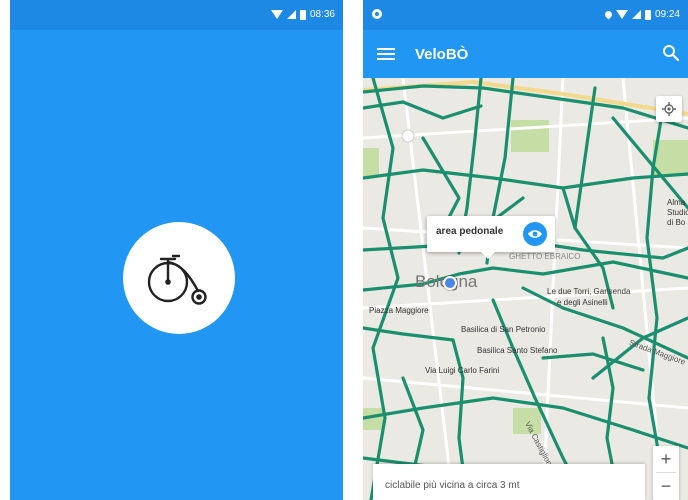 The width and height of the screenshot is (688, 500). I want to click on my-location-button, so click(669, 109).